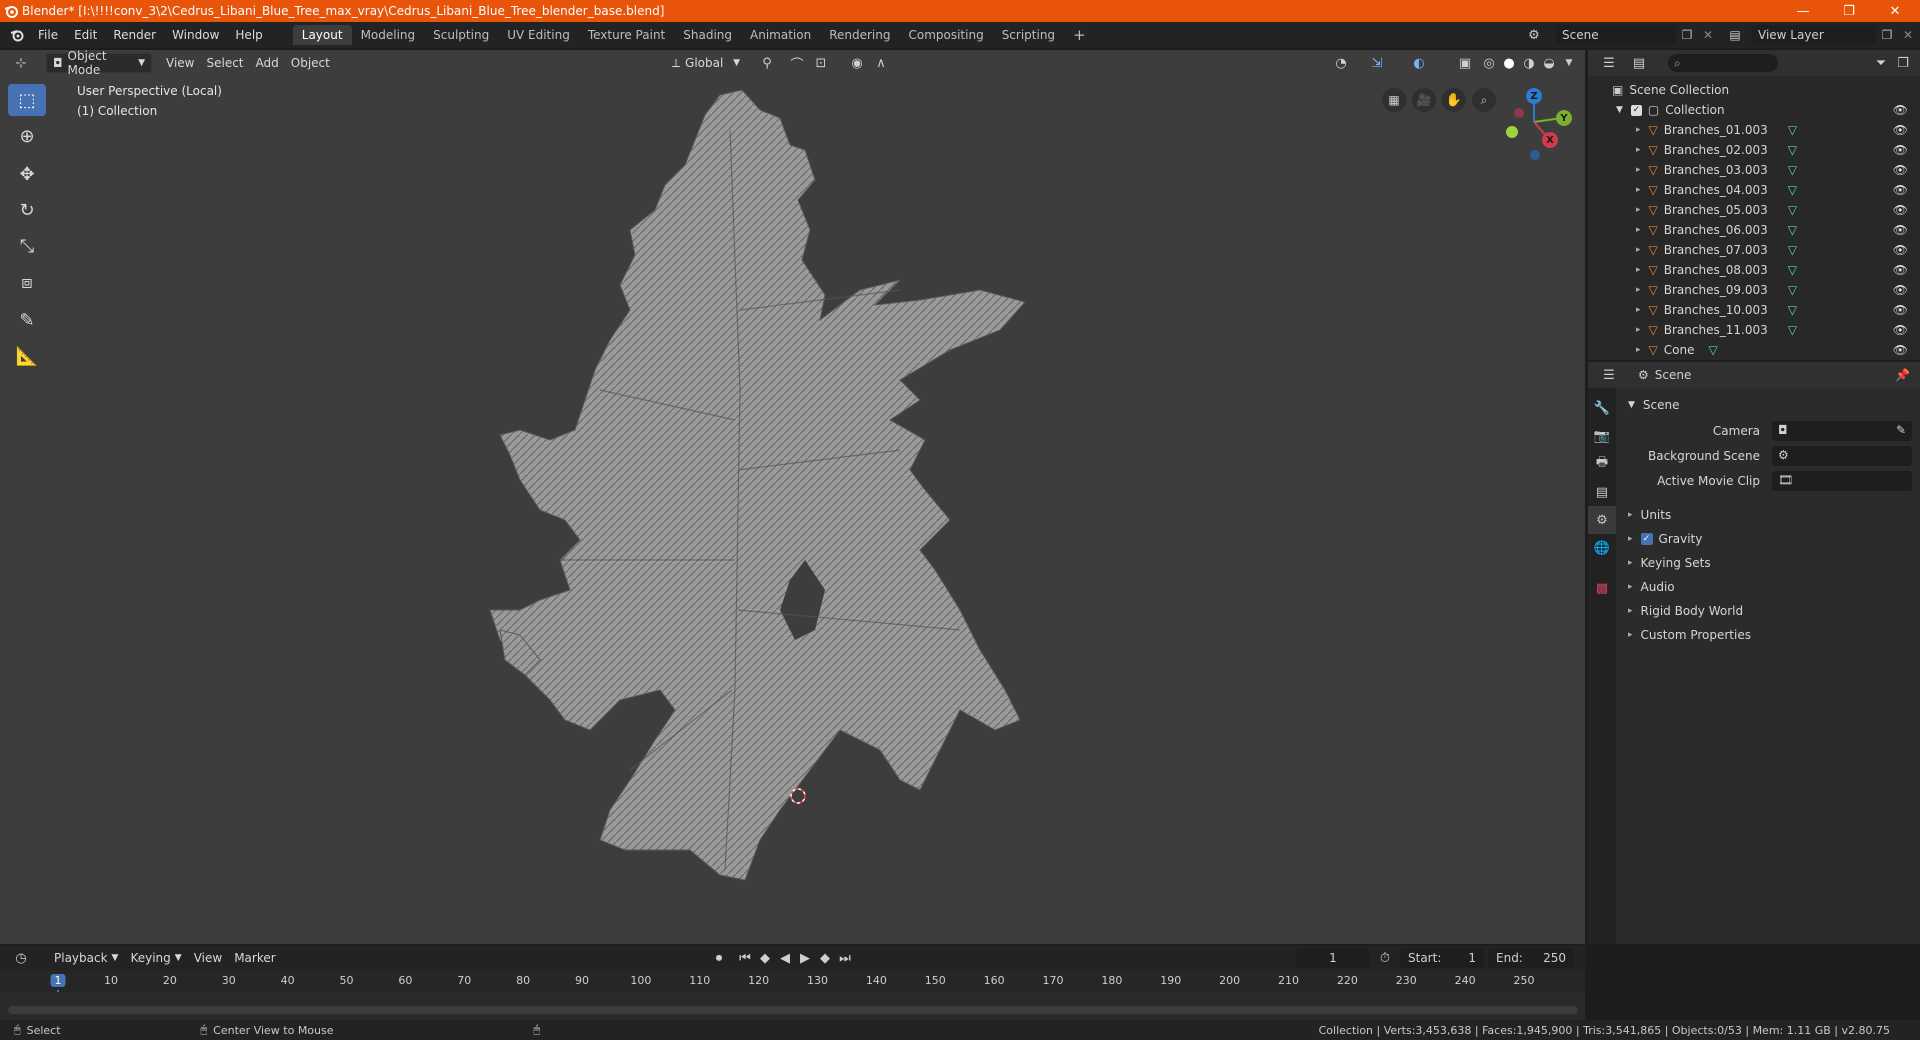 Image resolution: width=1920 pixels, height=1040 pixels. Describe the element at coordinates (538, 35) in the screenshot. I see `tab-uv-editing: UV Editing` at that location.